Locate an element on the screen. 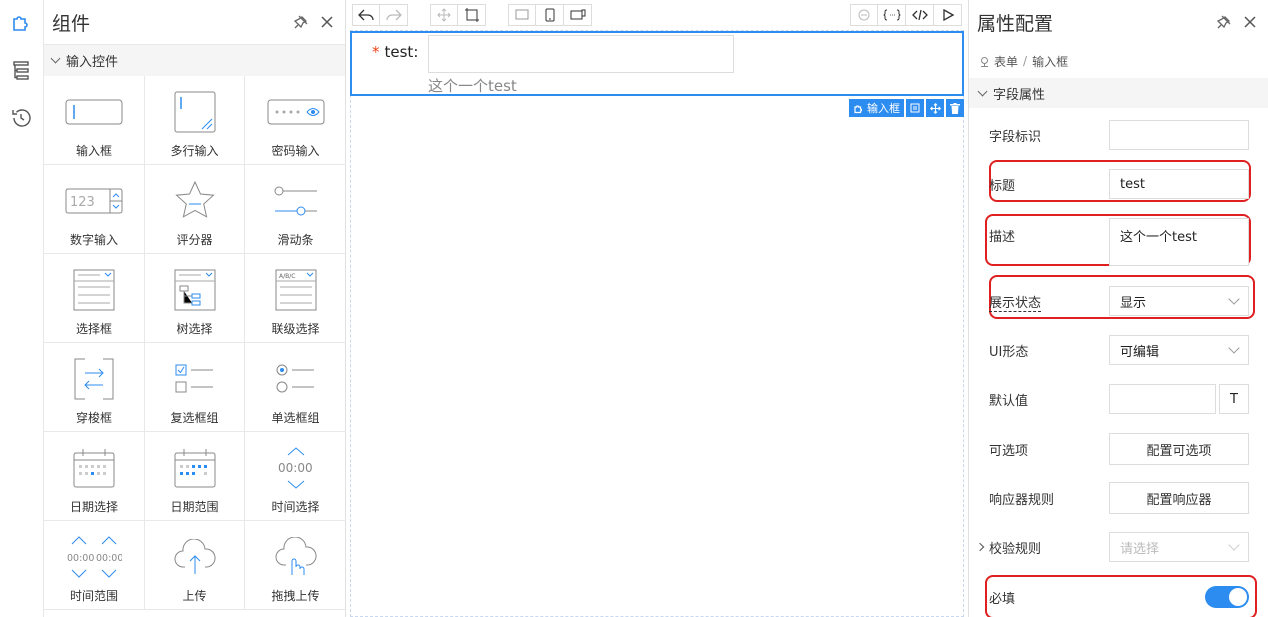 Image resolution: width=1268 pixels, height=617 pixels. component-item: 选择框 is located at coordinates (94, 298).